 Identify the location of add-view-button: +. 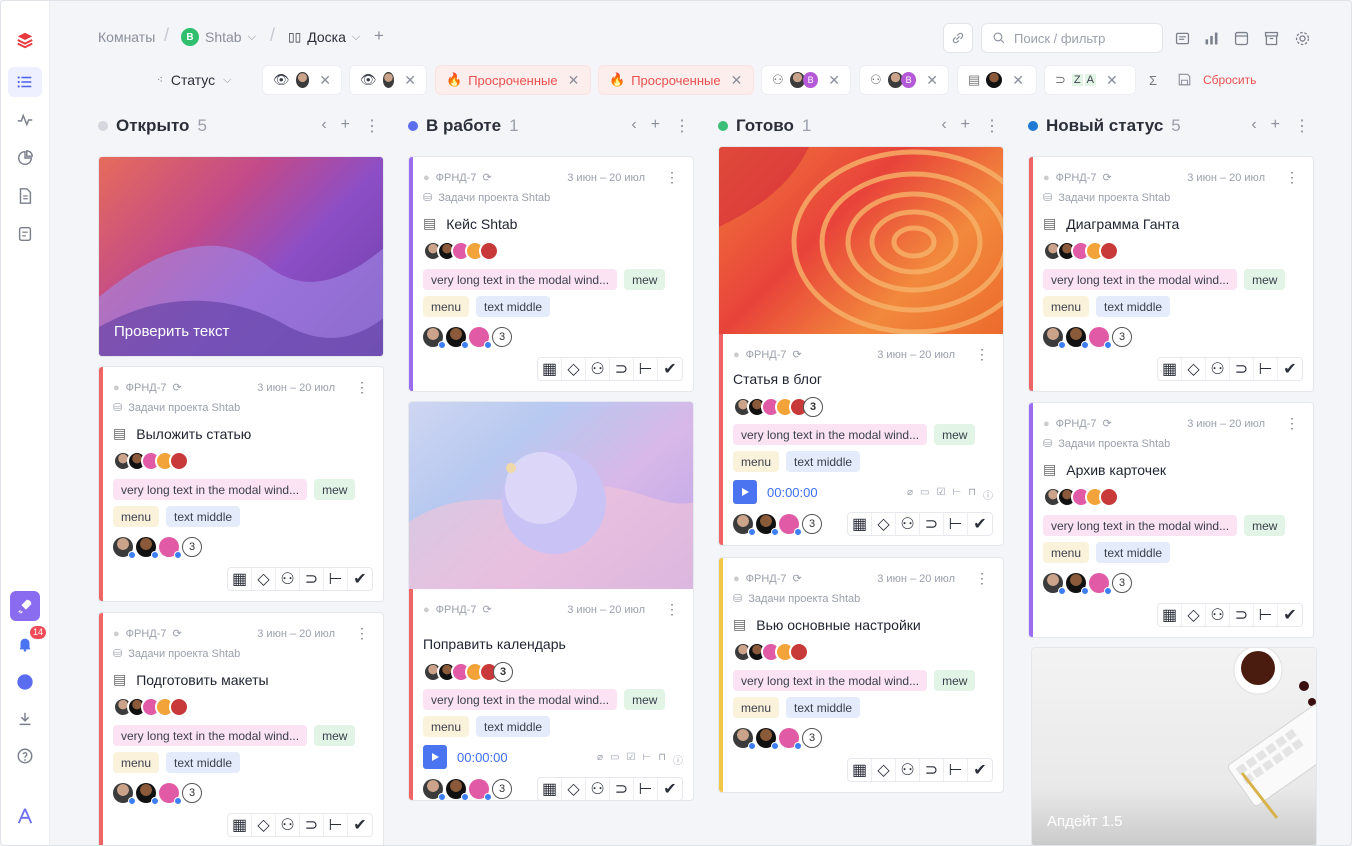
(379, 36).